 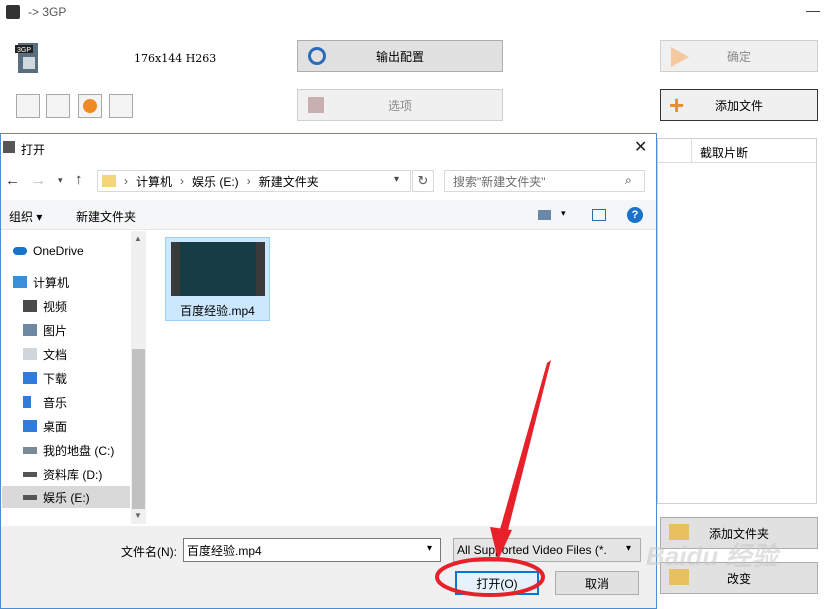 I want to click on info-button, so click(x=121, y=106).